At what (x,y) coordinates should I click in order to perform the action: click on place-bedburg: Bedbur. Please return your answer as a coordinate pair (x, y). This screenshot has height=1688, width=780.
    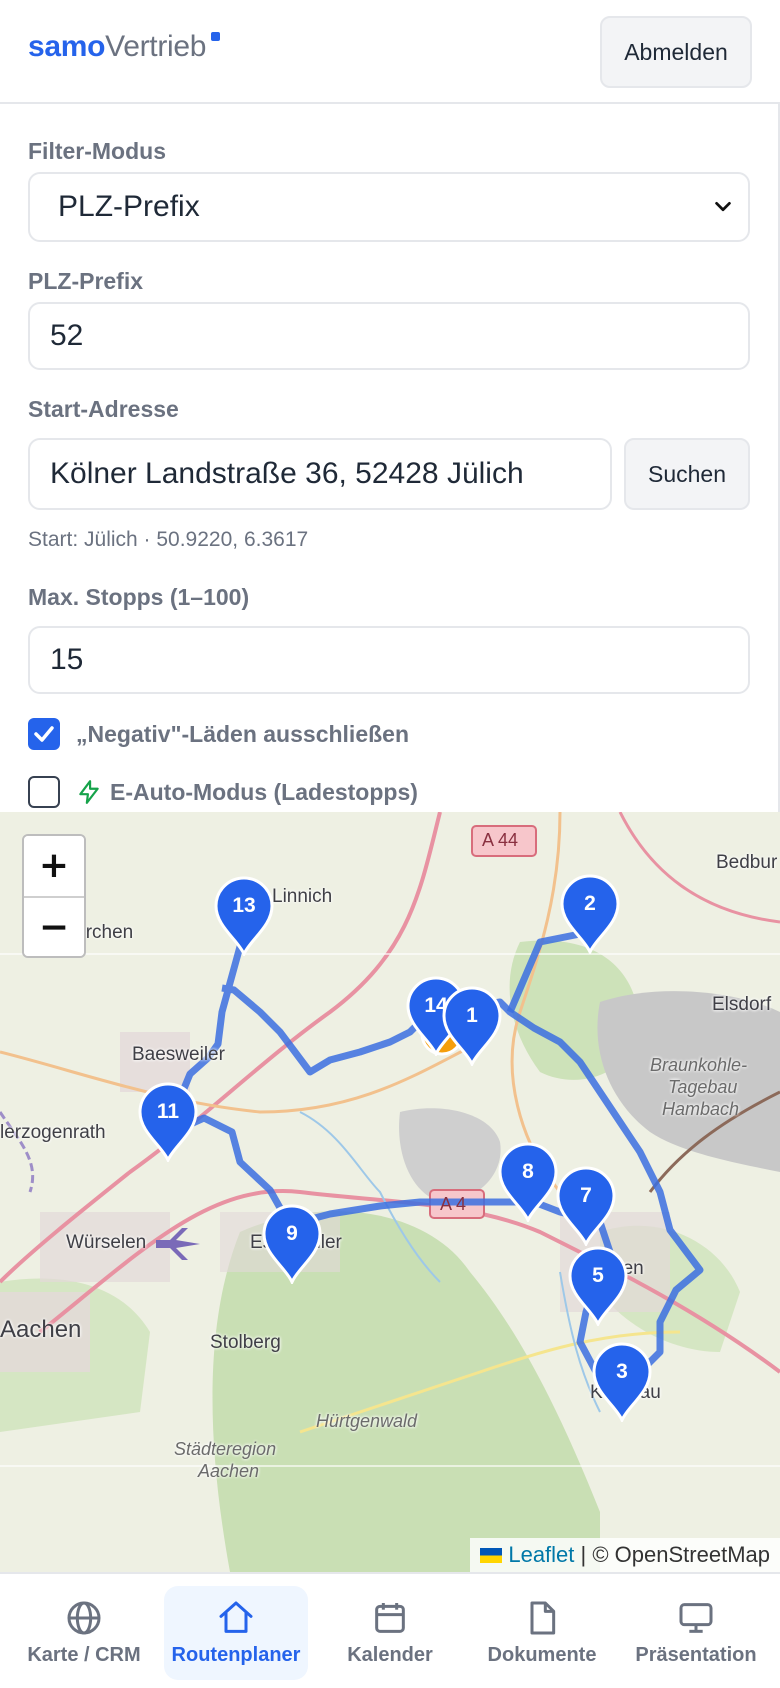
    Looking at the image, I should click on (747, 862).